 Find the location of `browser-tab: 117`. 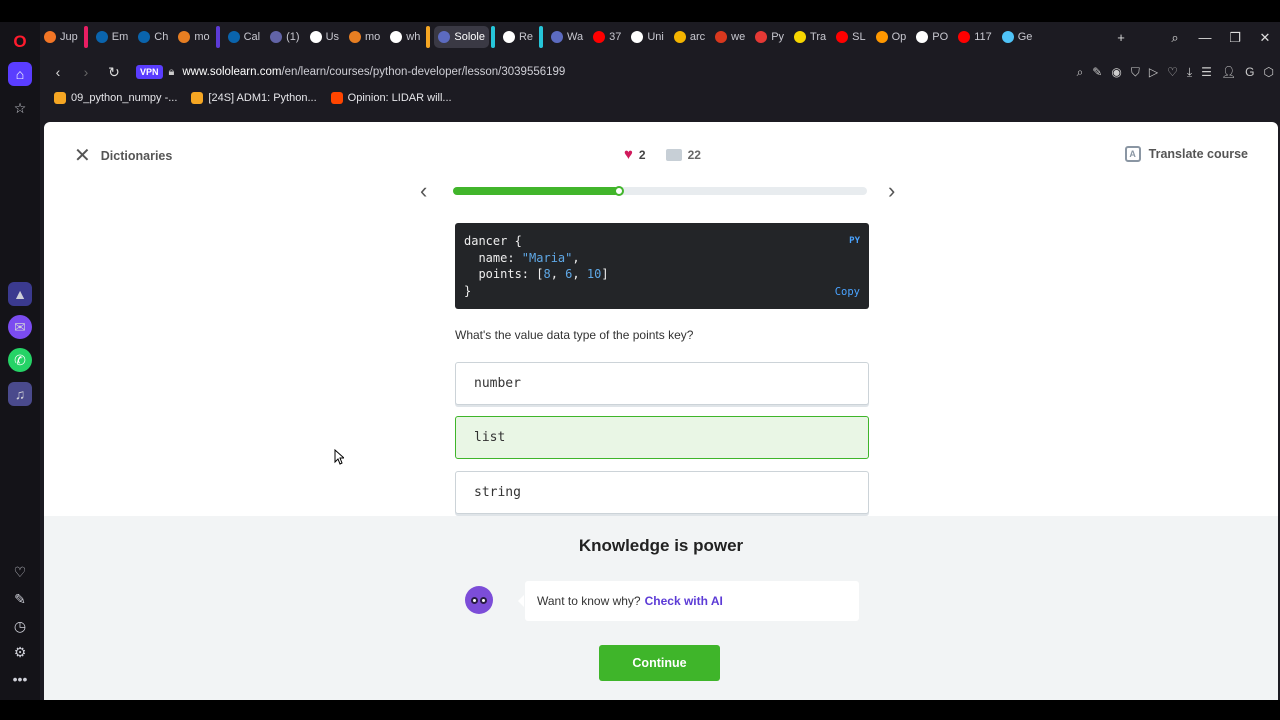

browser-tab: 117 is located at coordinates (975, 37).